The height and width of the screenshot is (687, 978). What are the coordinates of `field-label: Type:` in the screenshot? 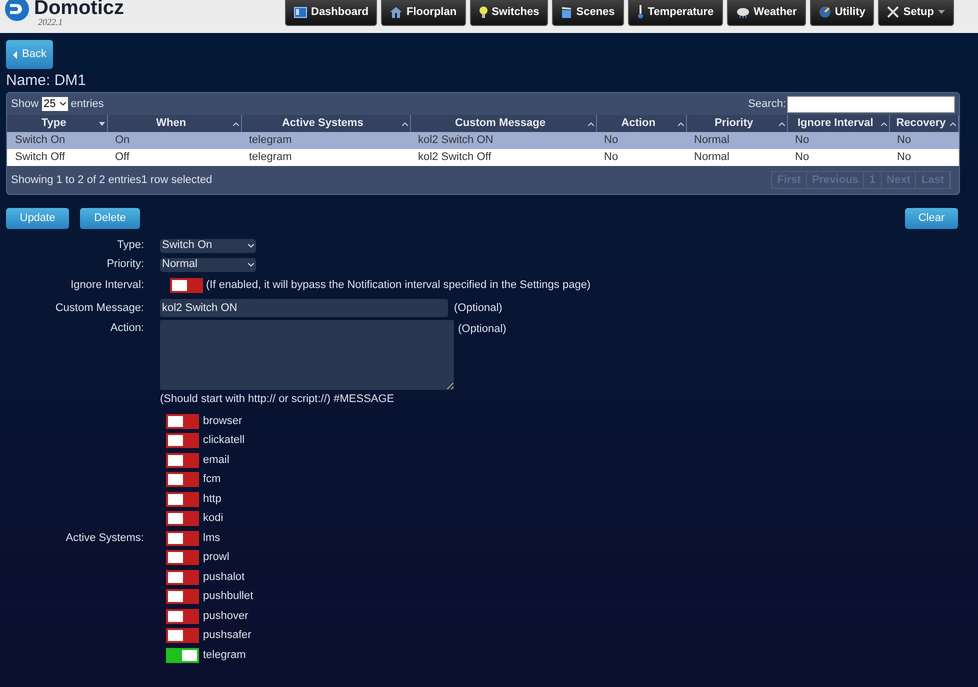 It's located at (130, 246).